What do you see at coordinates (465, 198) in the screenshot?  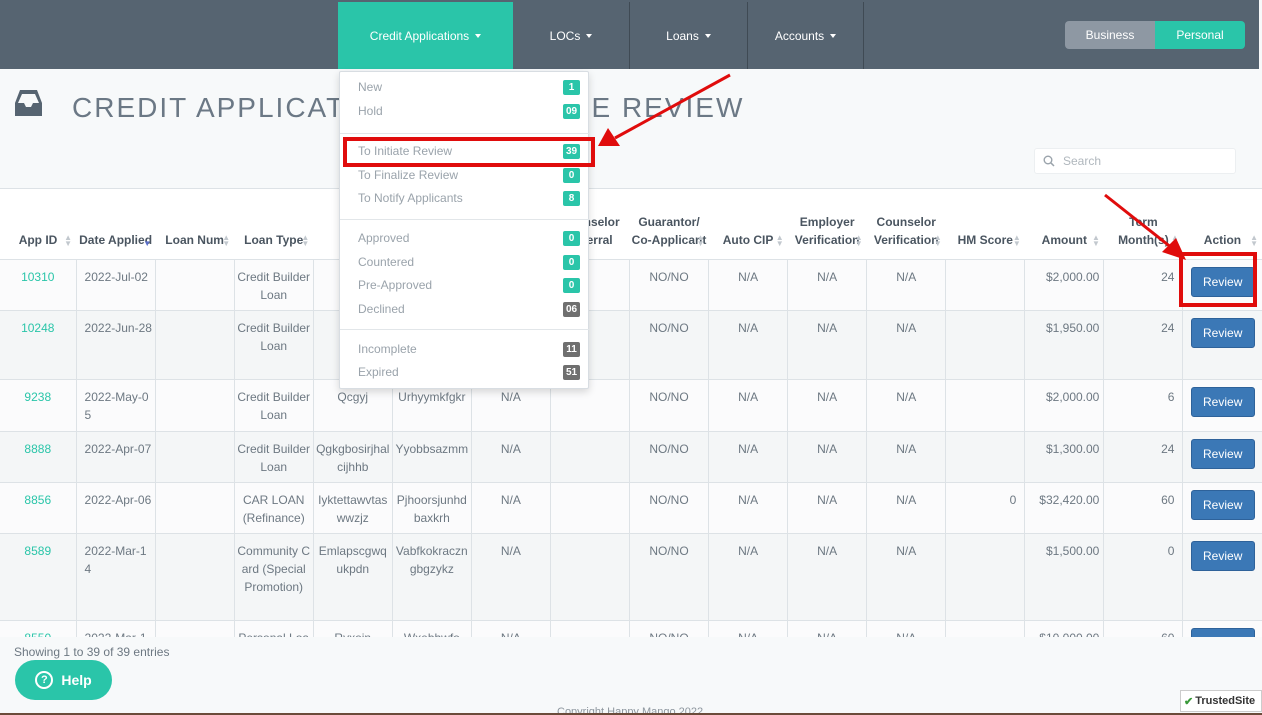 I see `menu-item-to-notify-applicants: To Notify Applicants 8` at bounding box center [465, 198].